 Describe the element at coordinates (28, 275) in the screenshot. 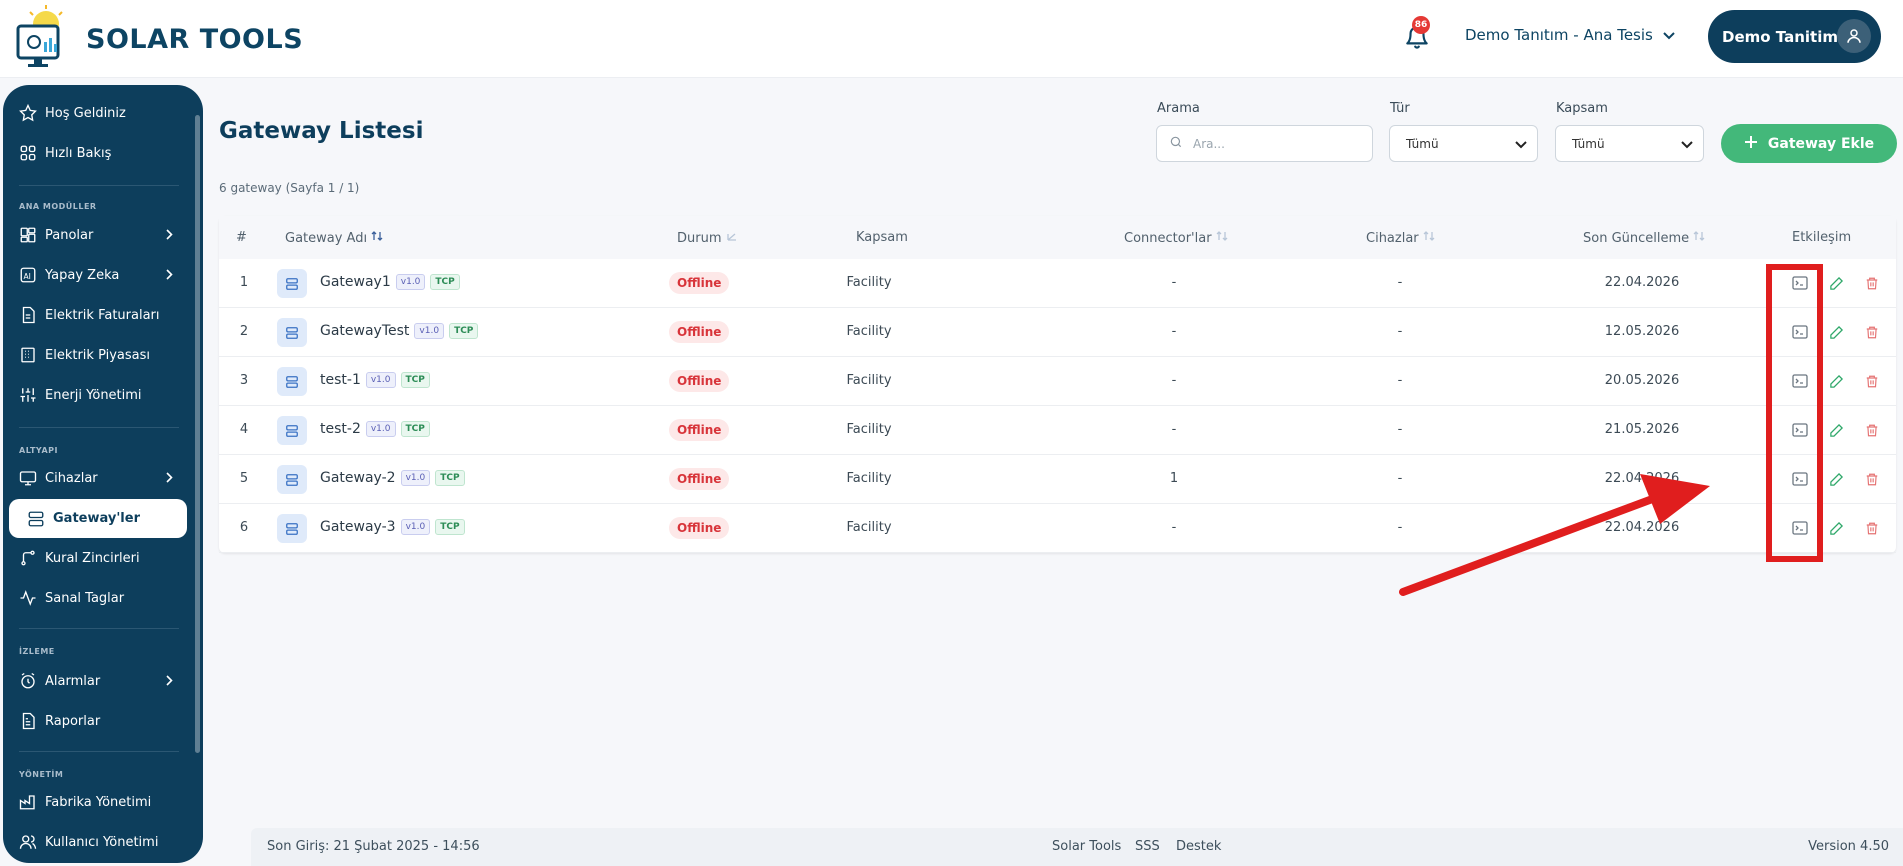

I see `ai-icon: AI` at that location.